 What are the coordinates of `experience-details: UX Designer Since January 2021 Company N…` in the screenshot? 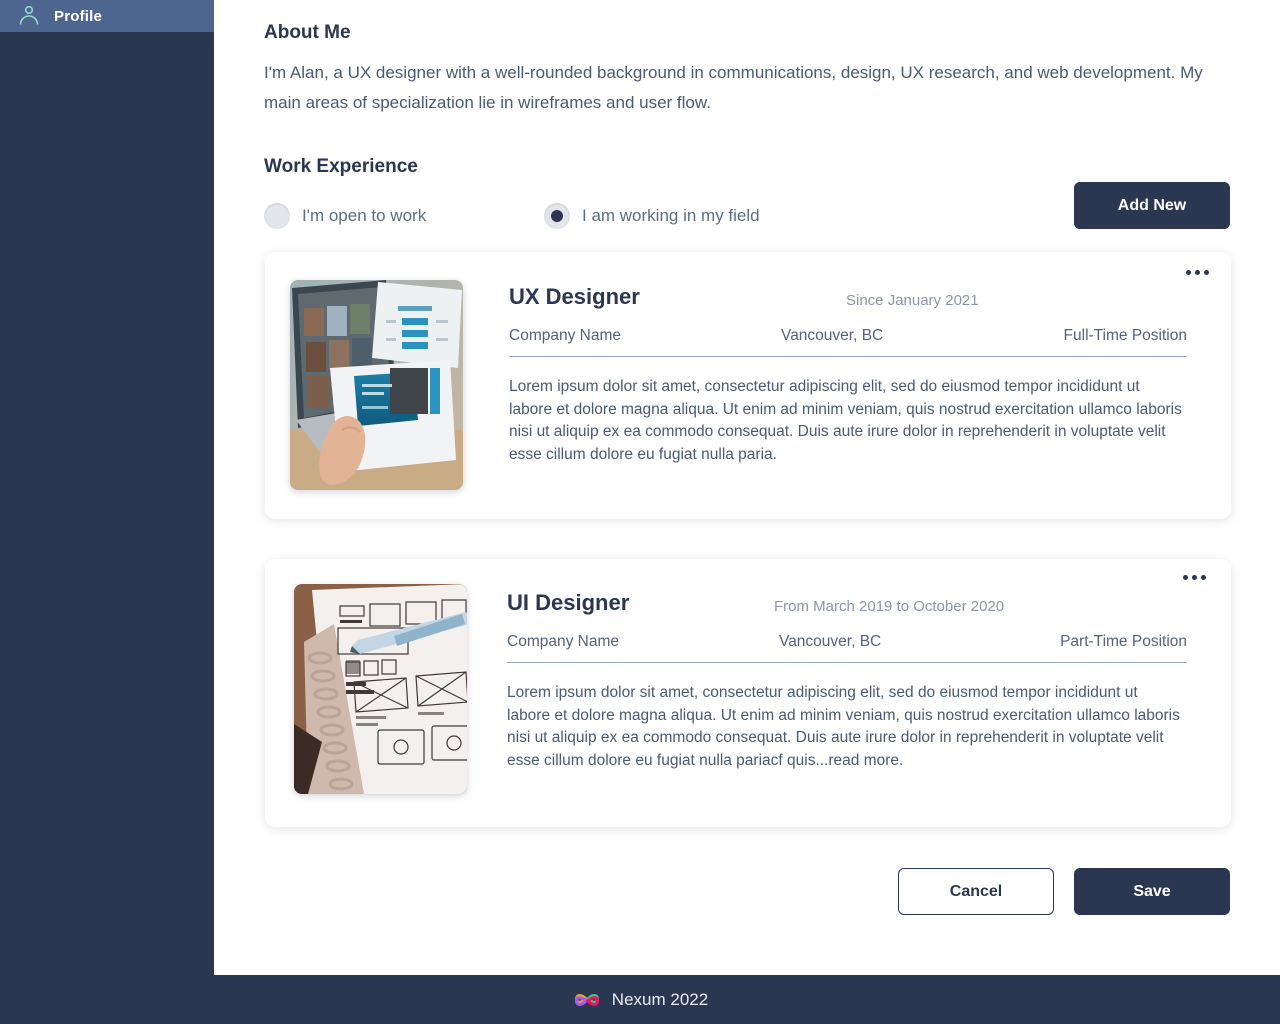 It's located at (848, 375).